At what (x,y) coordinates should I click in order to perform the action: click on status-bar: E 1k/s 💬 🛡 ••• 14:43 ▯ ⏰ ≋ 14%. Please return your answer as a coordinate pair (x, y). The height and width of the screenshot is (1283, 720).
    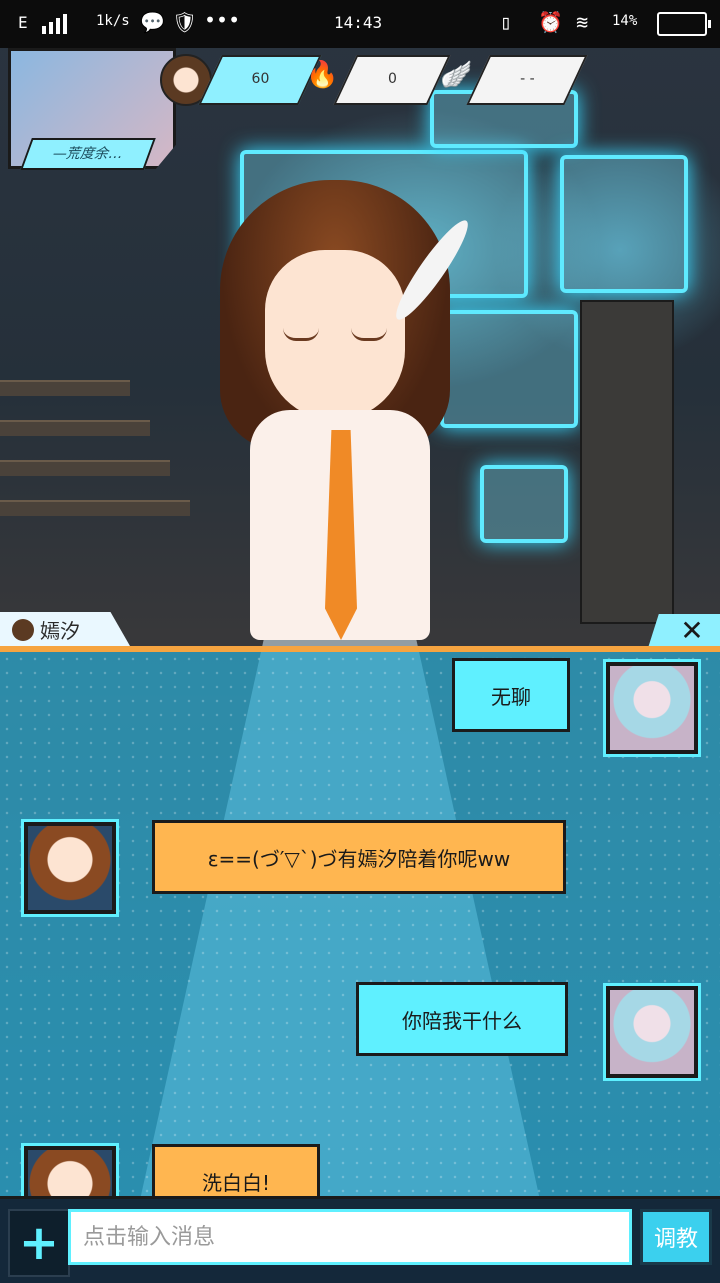
    Looking at the image, I should click on (360, 24).